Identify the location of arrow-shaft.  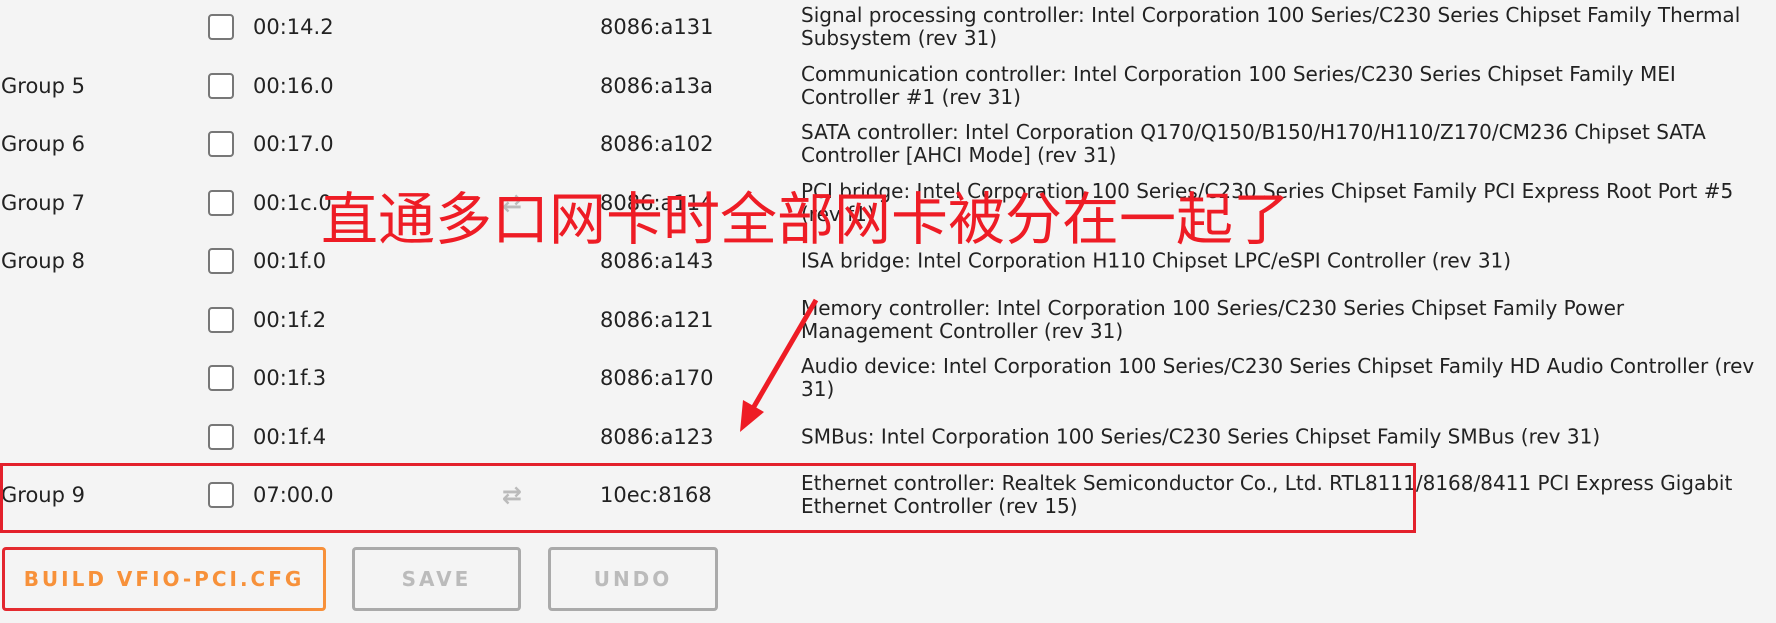
(784, 355).